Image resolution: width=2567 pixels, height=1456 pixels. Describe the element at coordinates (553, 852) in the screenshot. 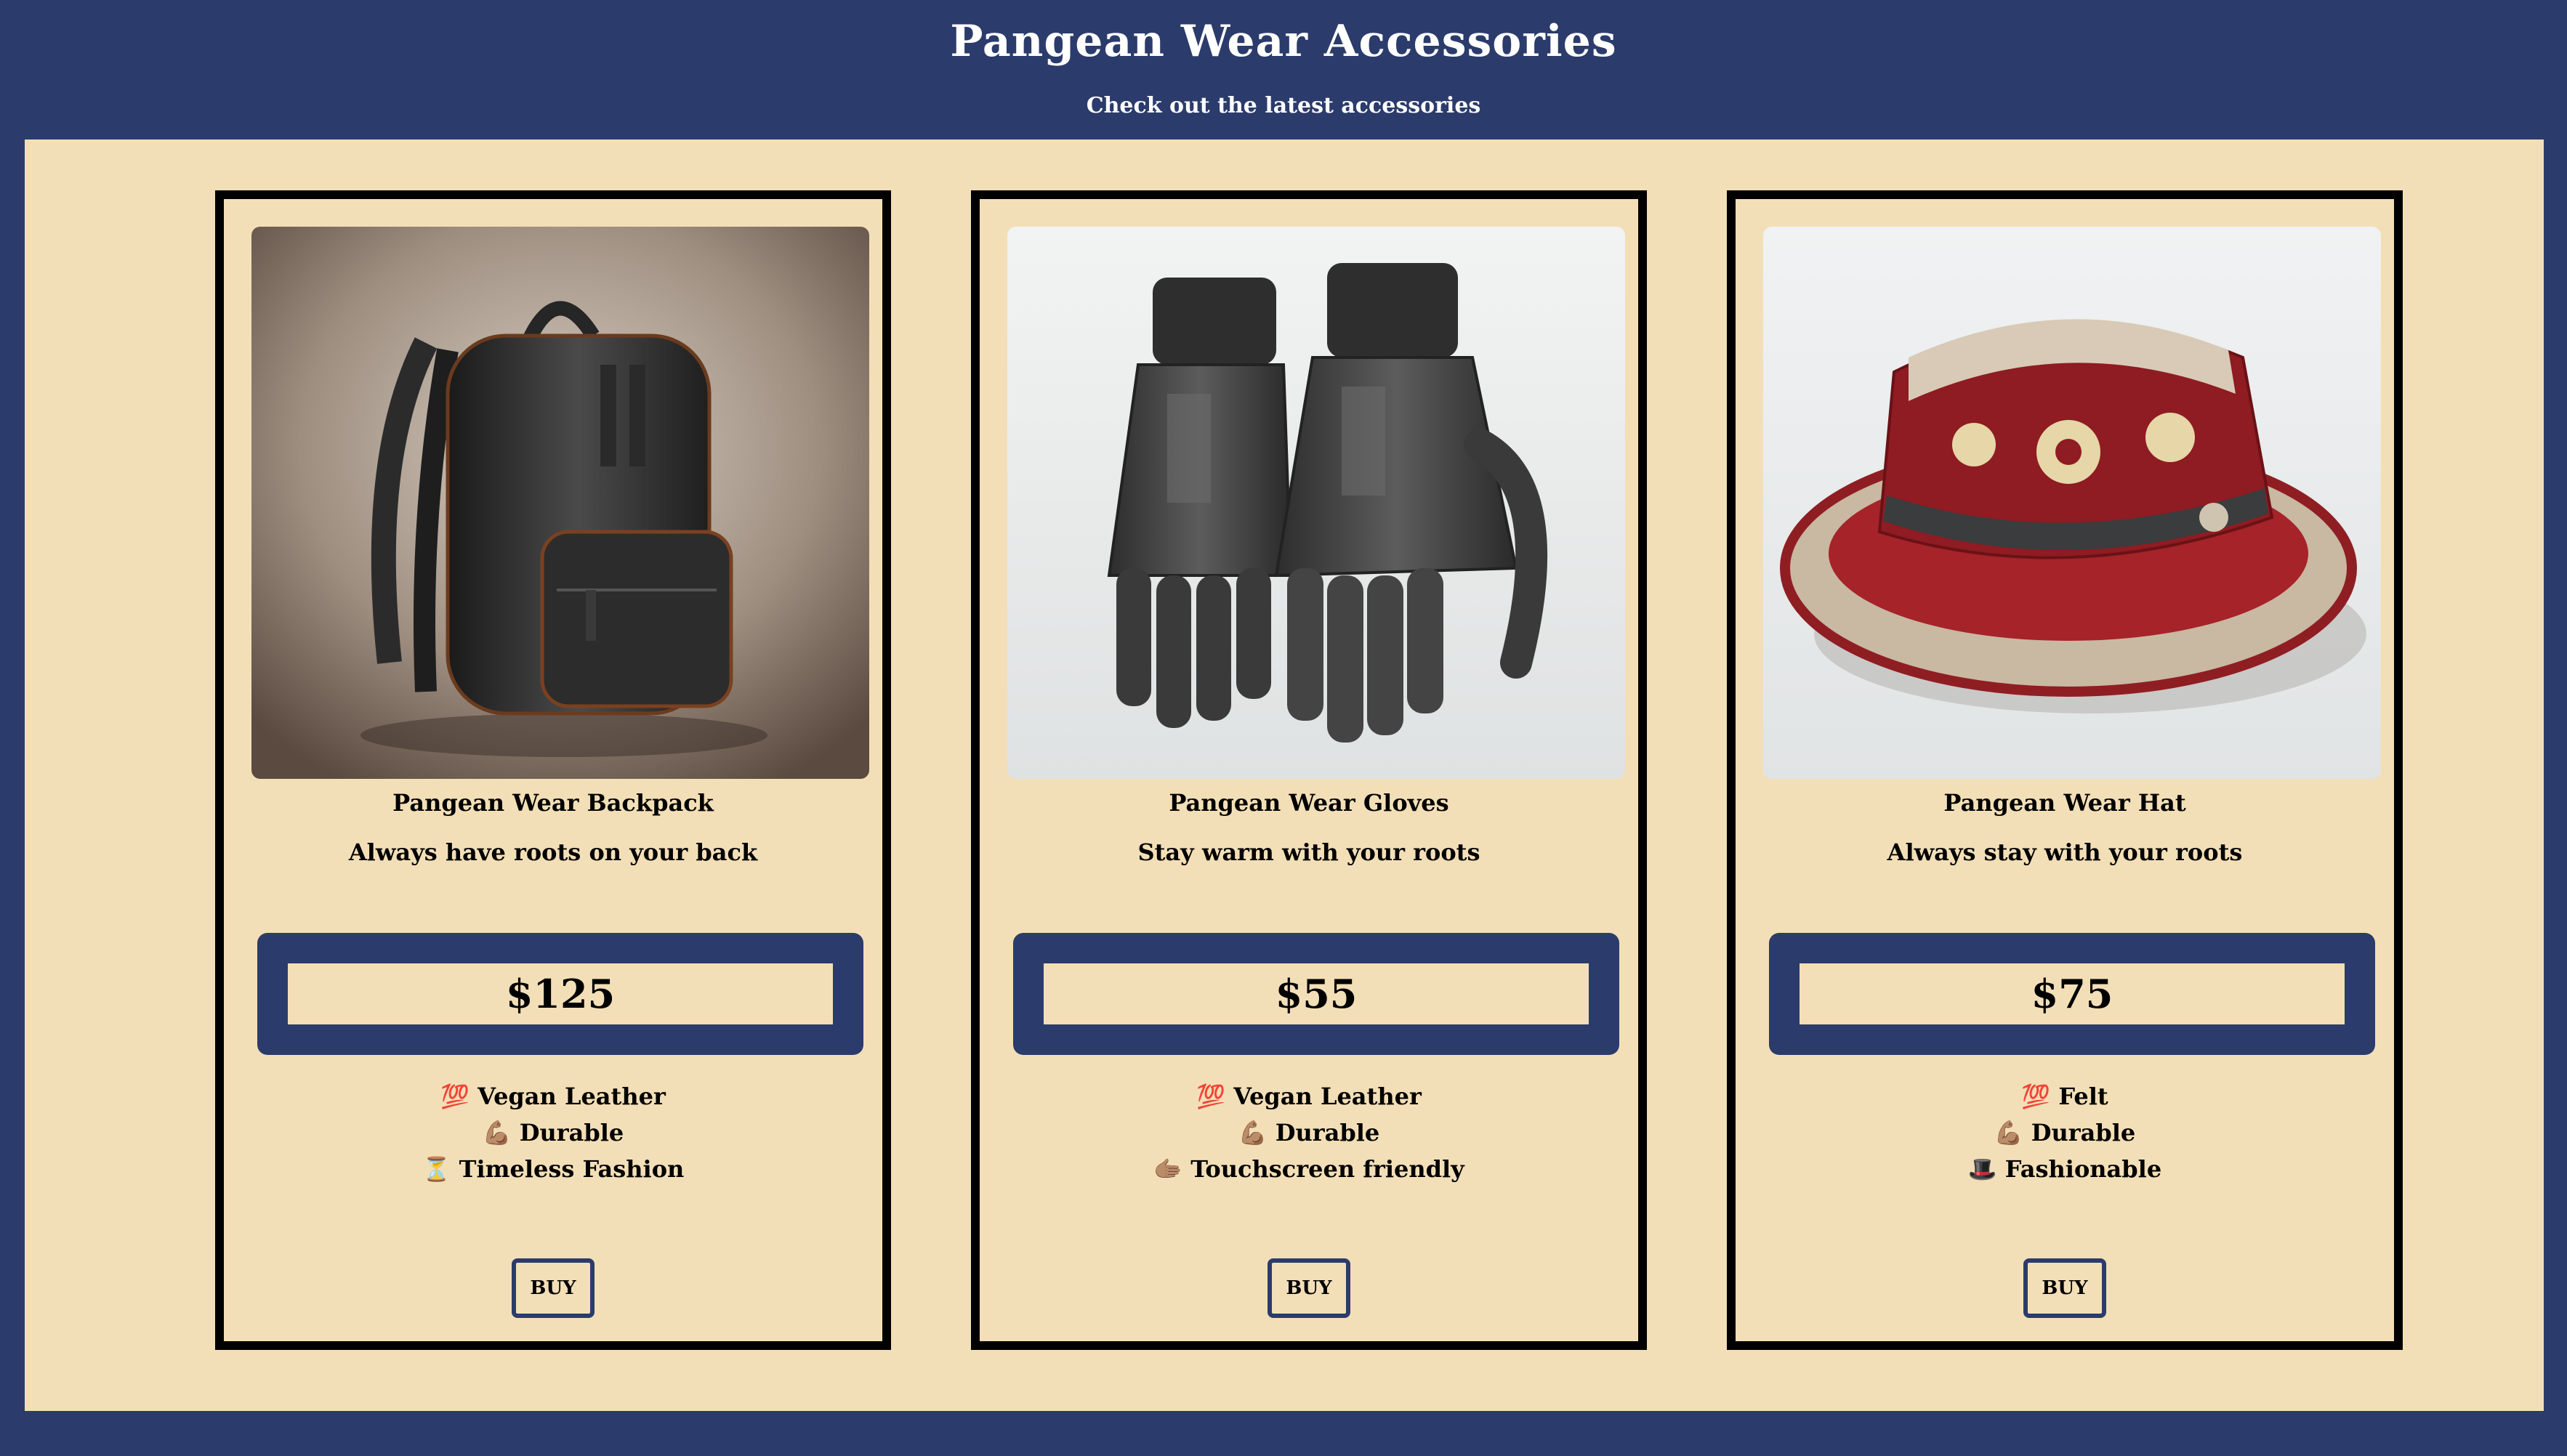

I see `product-tagline: Always have roots on your back` at that location.